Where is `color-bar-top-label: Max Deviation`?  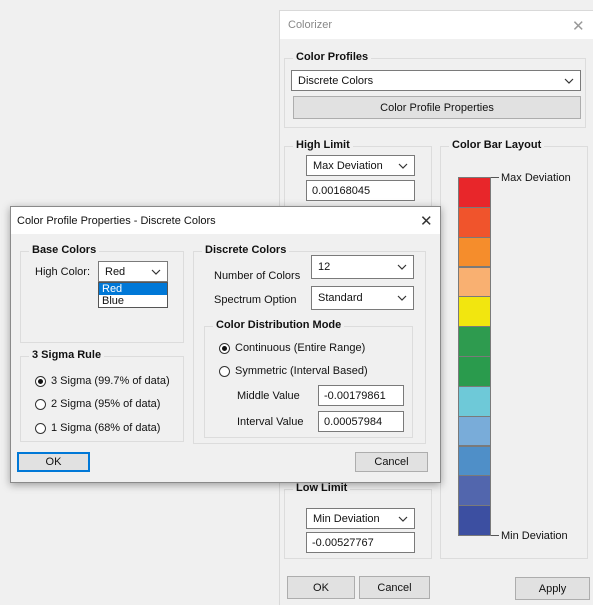
color-bar-top-label: Max Deviation is located at coordinates (536, 178).